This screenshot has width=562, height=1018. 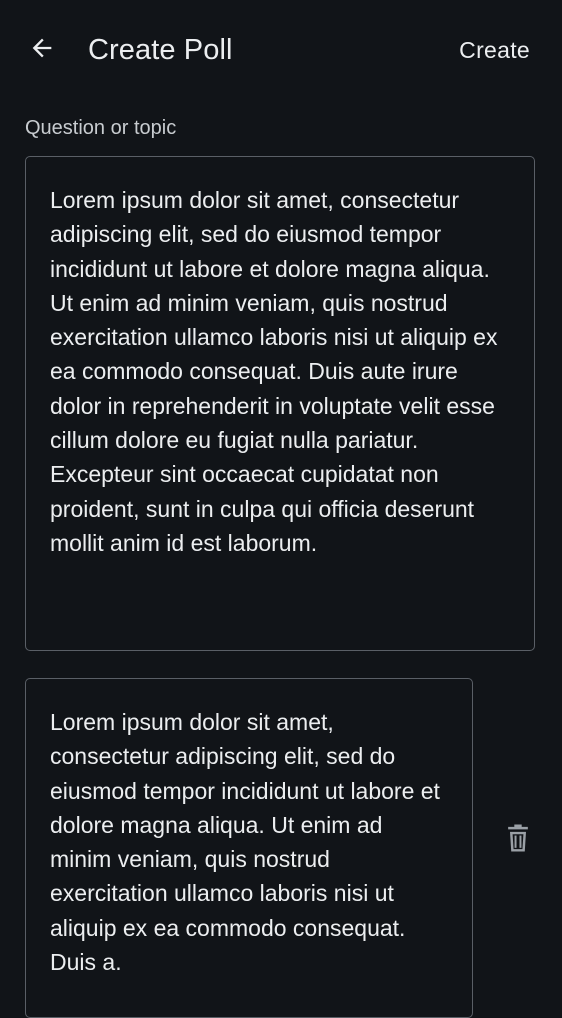 I want to click on page-title: Create Poll, so click(x=160, y=50).